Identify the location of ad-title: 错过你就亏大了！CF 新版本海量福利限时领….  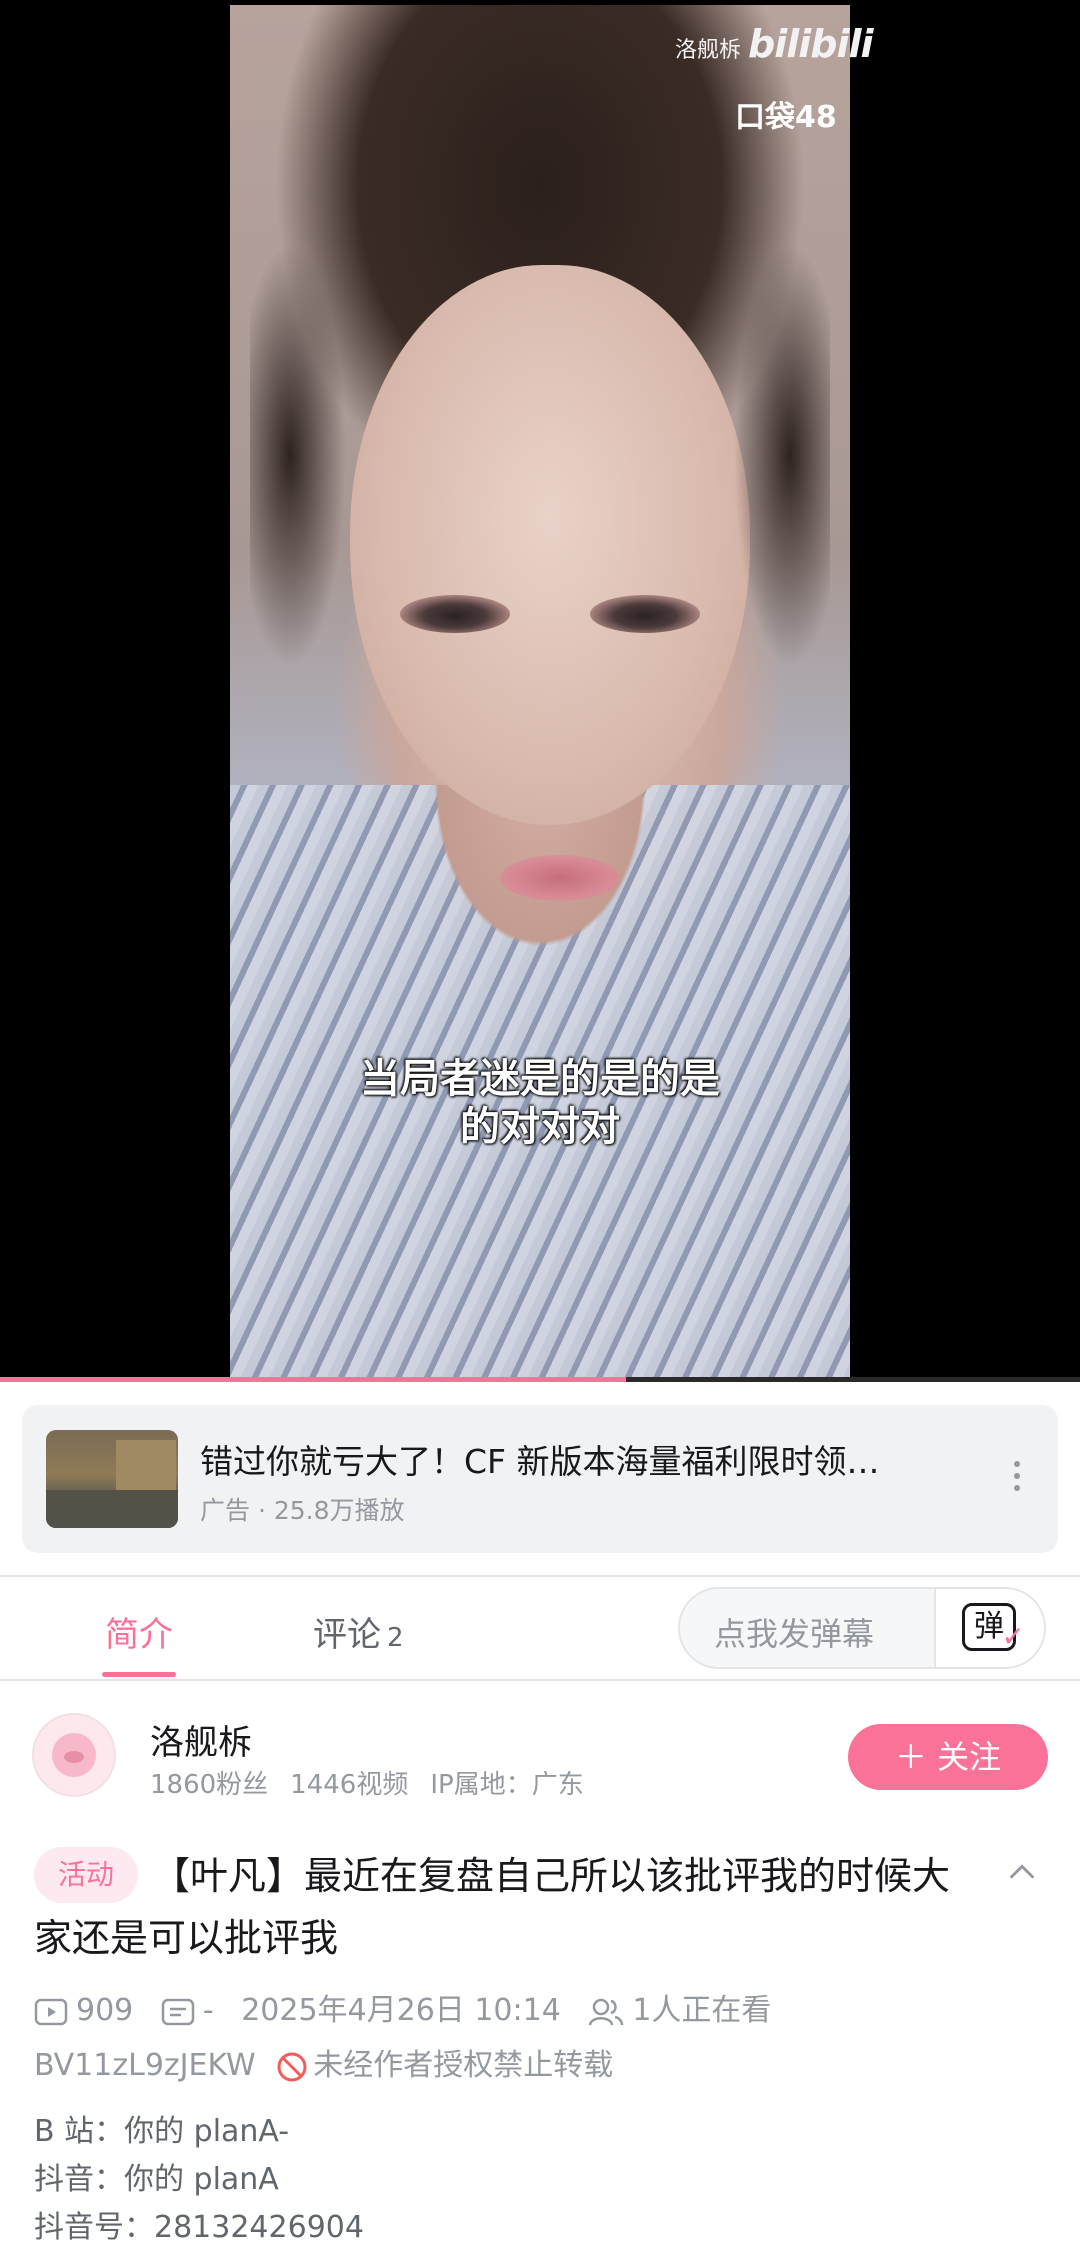
(580, 1459).